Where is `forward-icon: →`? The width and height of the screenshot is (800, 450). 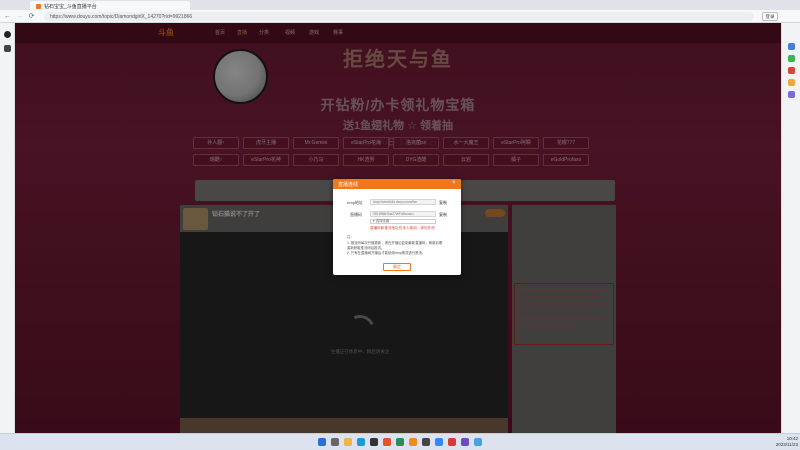 forward-icon: → is located at coordinates (19, 16).